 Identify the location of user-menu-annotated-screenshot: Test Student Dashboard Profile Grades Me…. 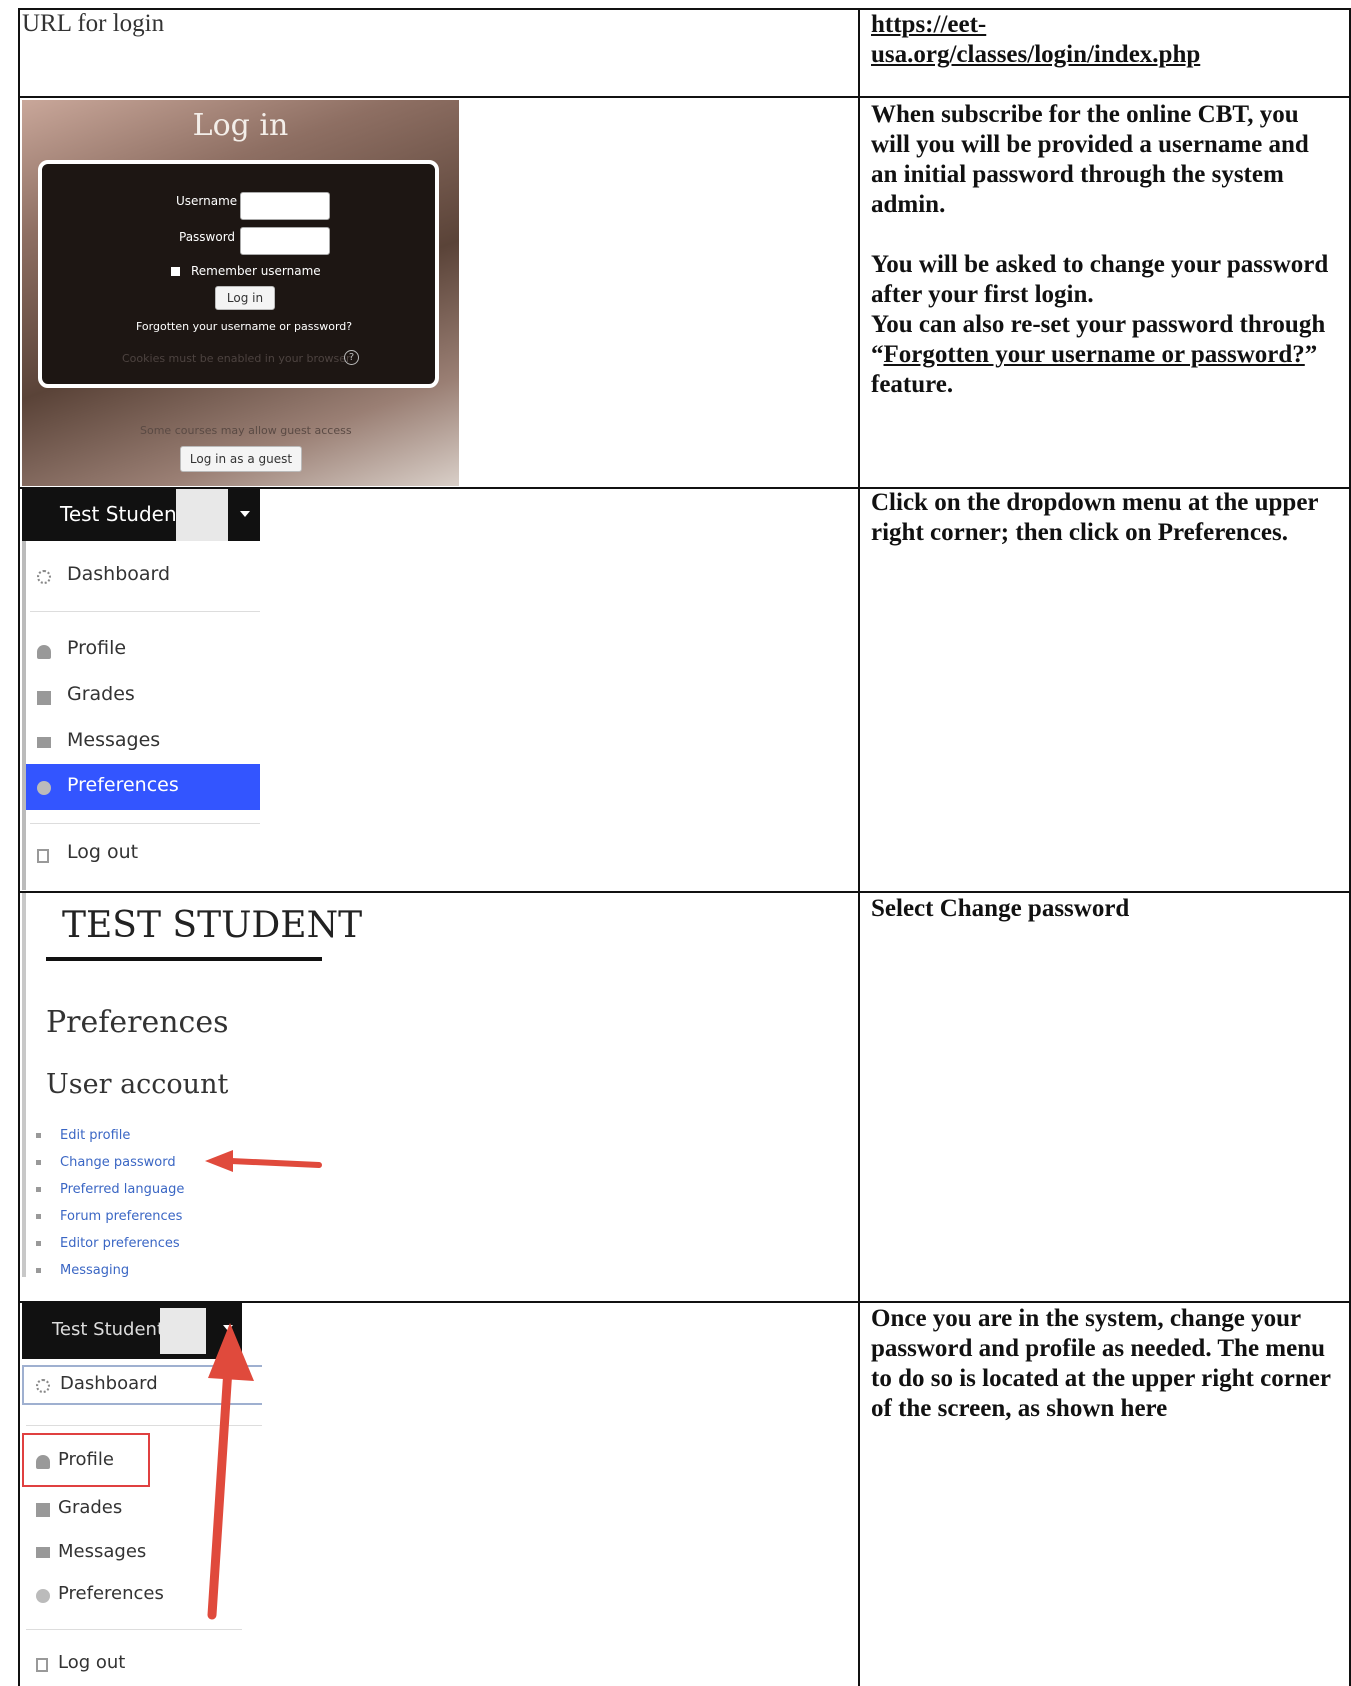
(142, 1494).